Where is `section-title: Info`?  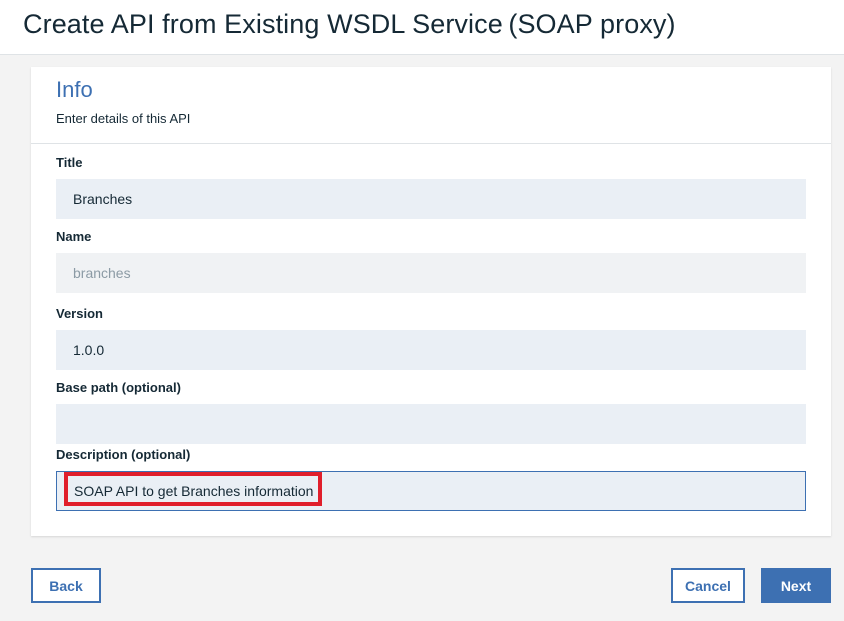 section-title: Info is located at coordinates (74, 89).